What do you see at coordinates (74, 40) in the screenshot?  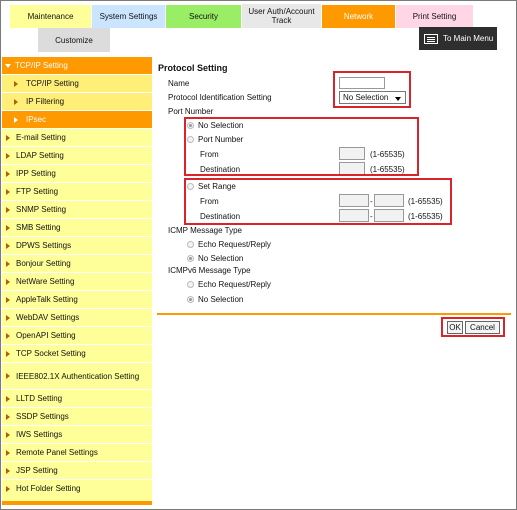 I see `customize-button: Customize` at bounding box center [74, 40].